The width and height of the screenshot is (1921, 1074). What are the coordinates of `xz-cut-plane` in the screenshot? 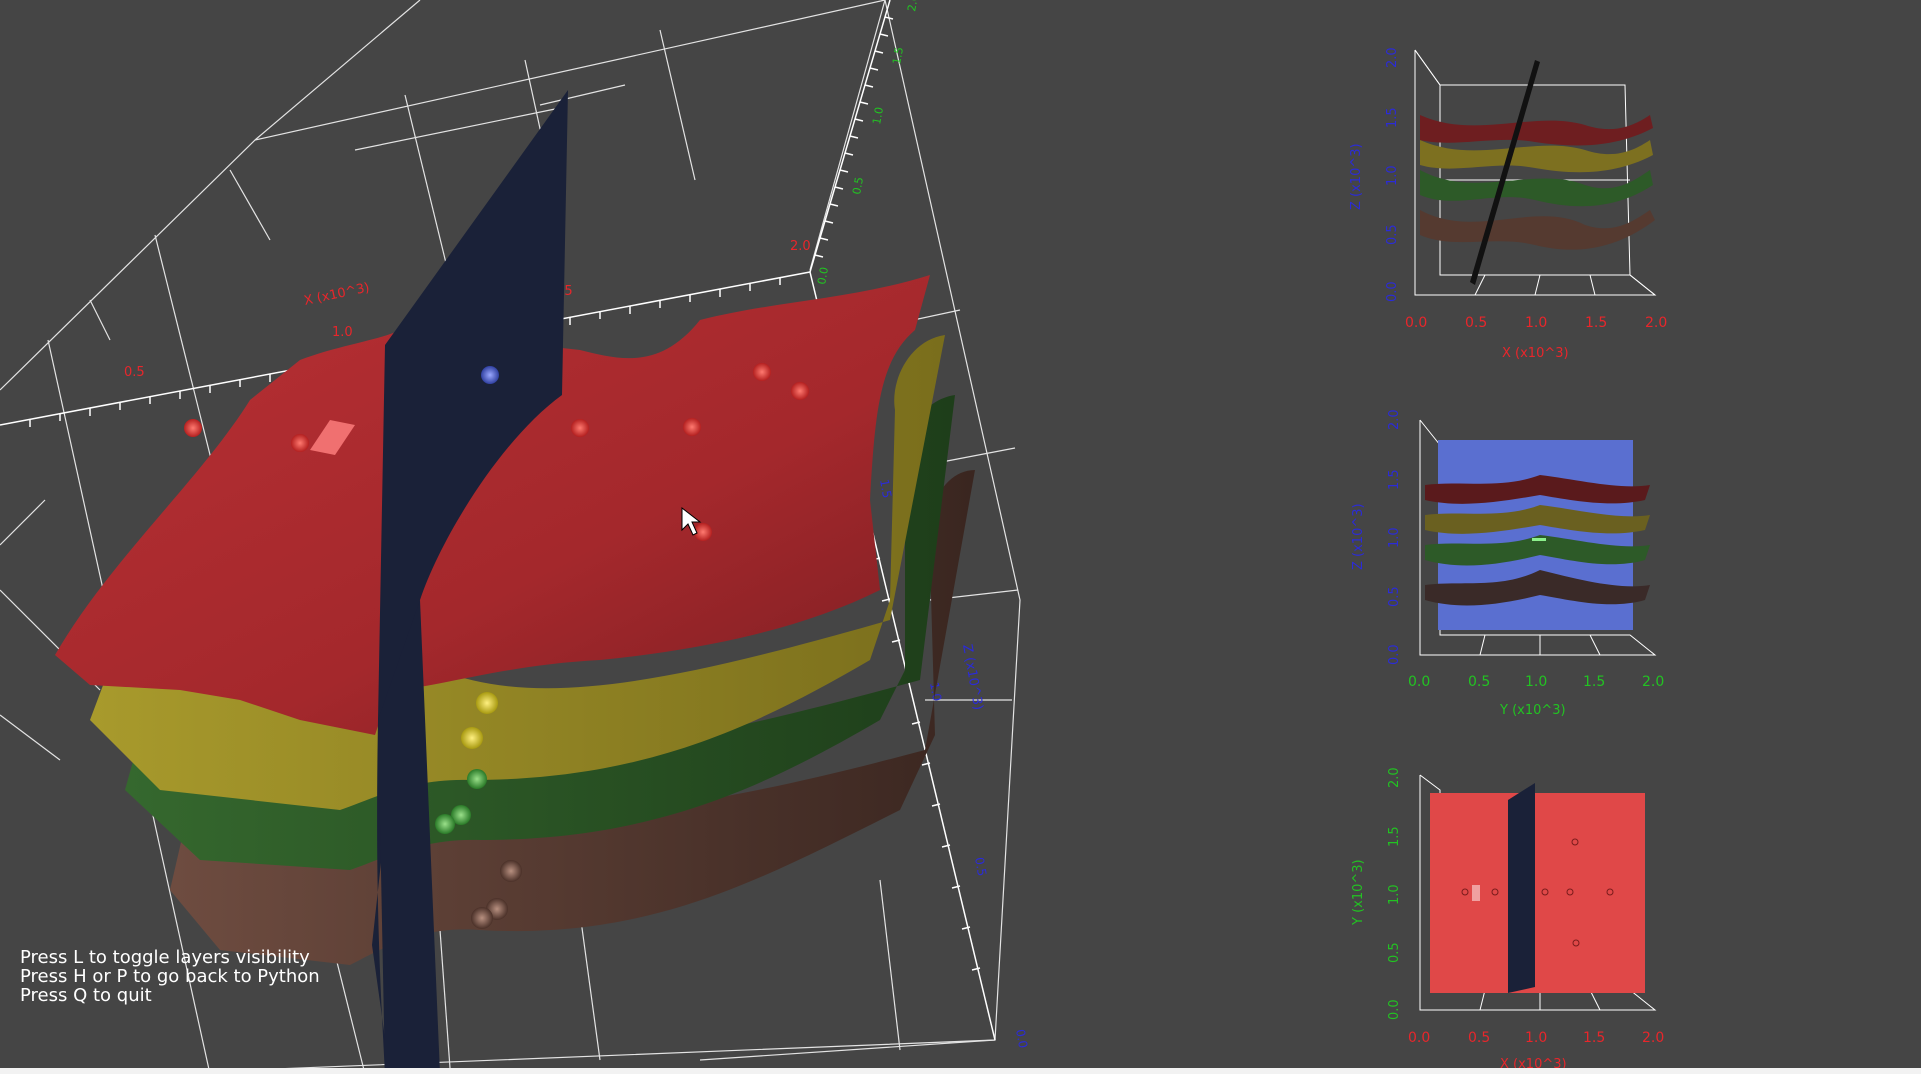 It's located at (1505, 172).